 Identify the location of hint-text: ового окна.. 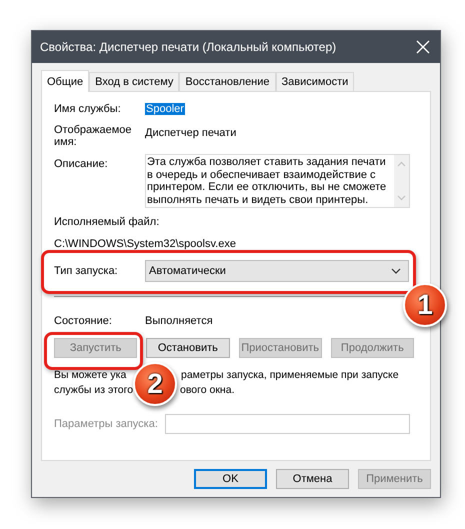
(207, 390).